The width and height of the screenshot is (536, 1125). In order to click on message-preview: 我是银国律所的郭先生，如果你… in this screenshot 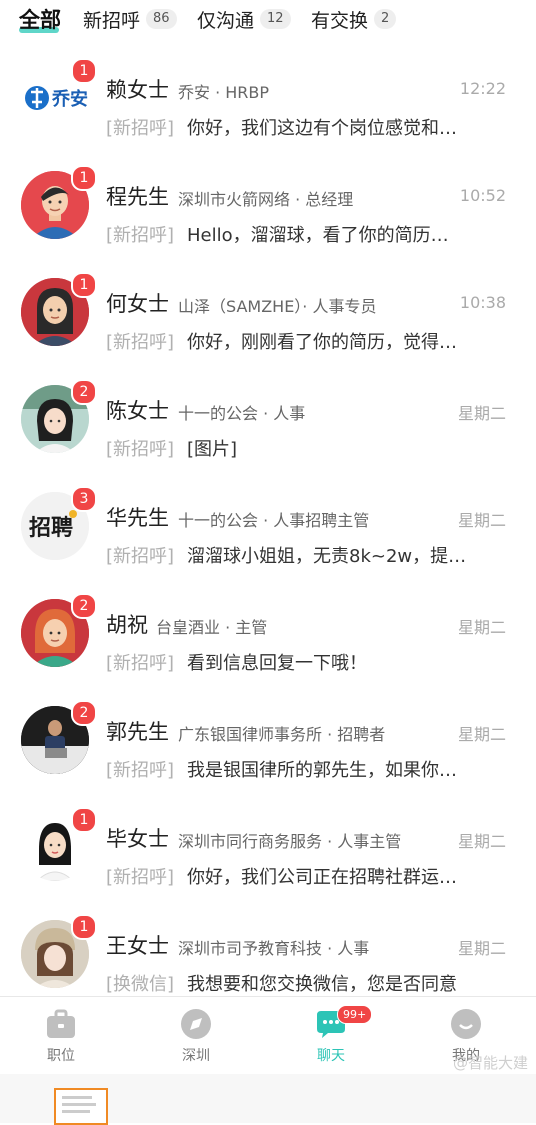, I will do `click(322, 770)`.